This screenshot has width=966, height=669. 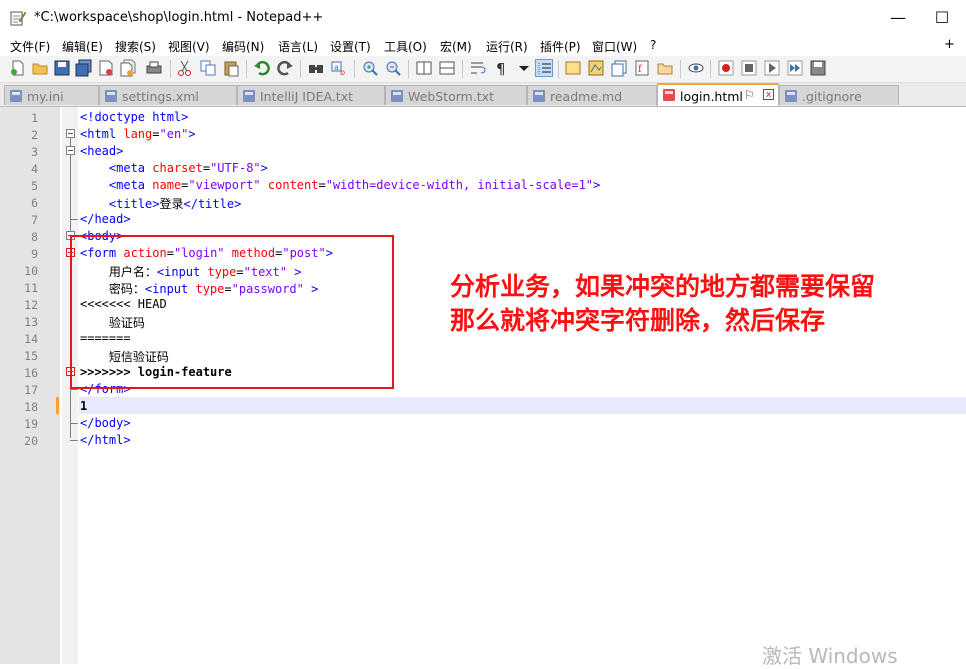 I want to click on menu-encoding: 编码(N), so click(x=243, y=46).